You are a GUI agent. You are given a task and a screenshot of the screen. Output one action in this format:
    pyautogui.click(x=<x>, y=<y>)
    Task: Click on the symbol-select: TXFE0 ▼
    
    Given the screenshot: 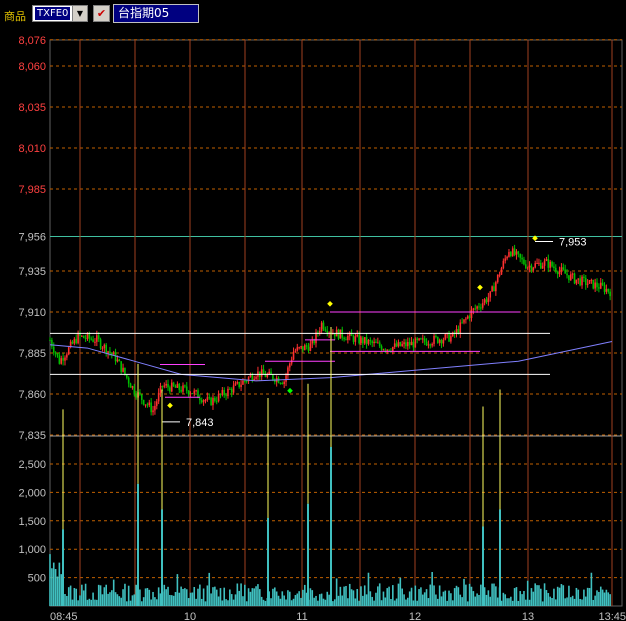 What is the action you would take?
    pyautogui.click(x=60, y=13)
    